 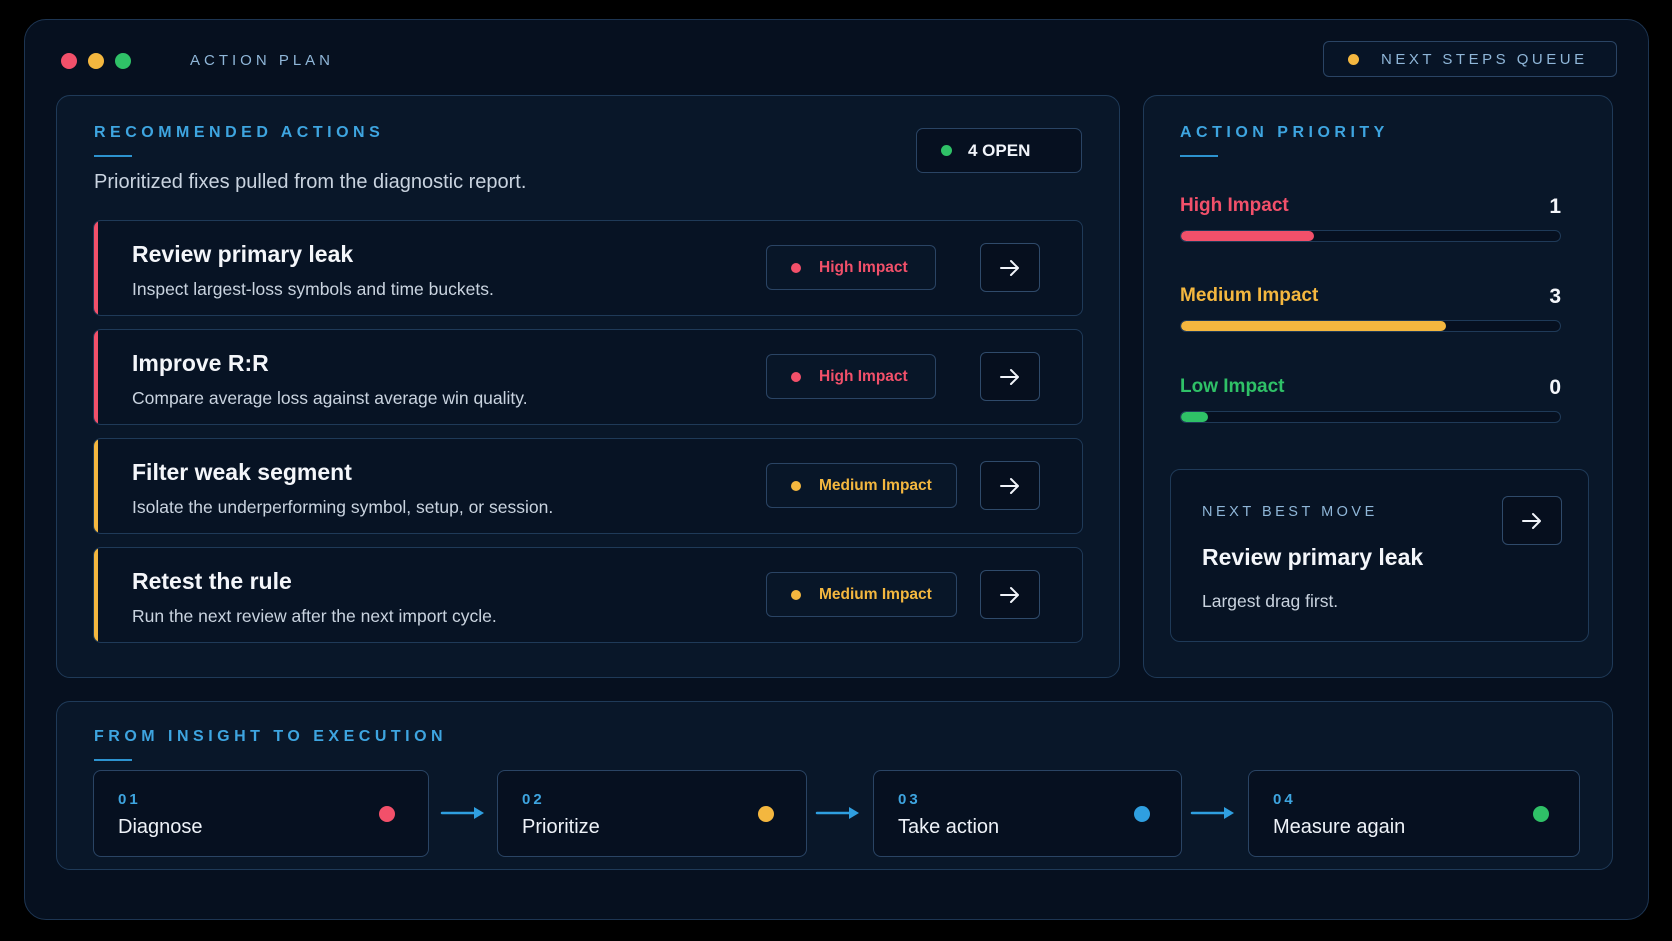 I want to click on step-label: Take action, so click(x=949, y=827).